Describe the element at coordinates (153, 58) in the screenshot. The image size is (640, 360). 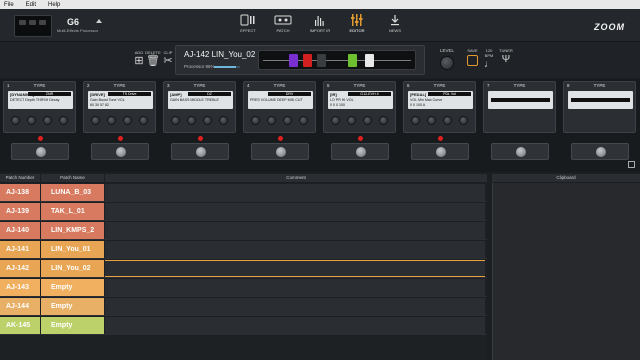
I see `delete-button: DELETE 🗑` at that location.